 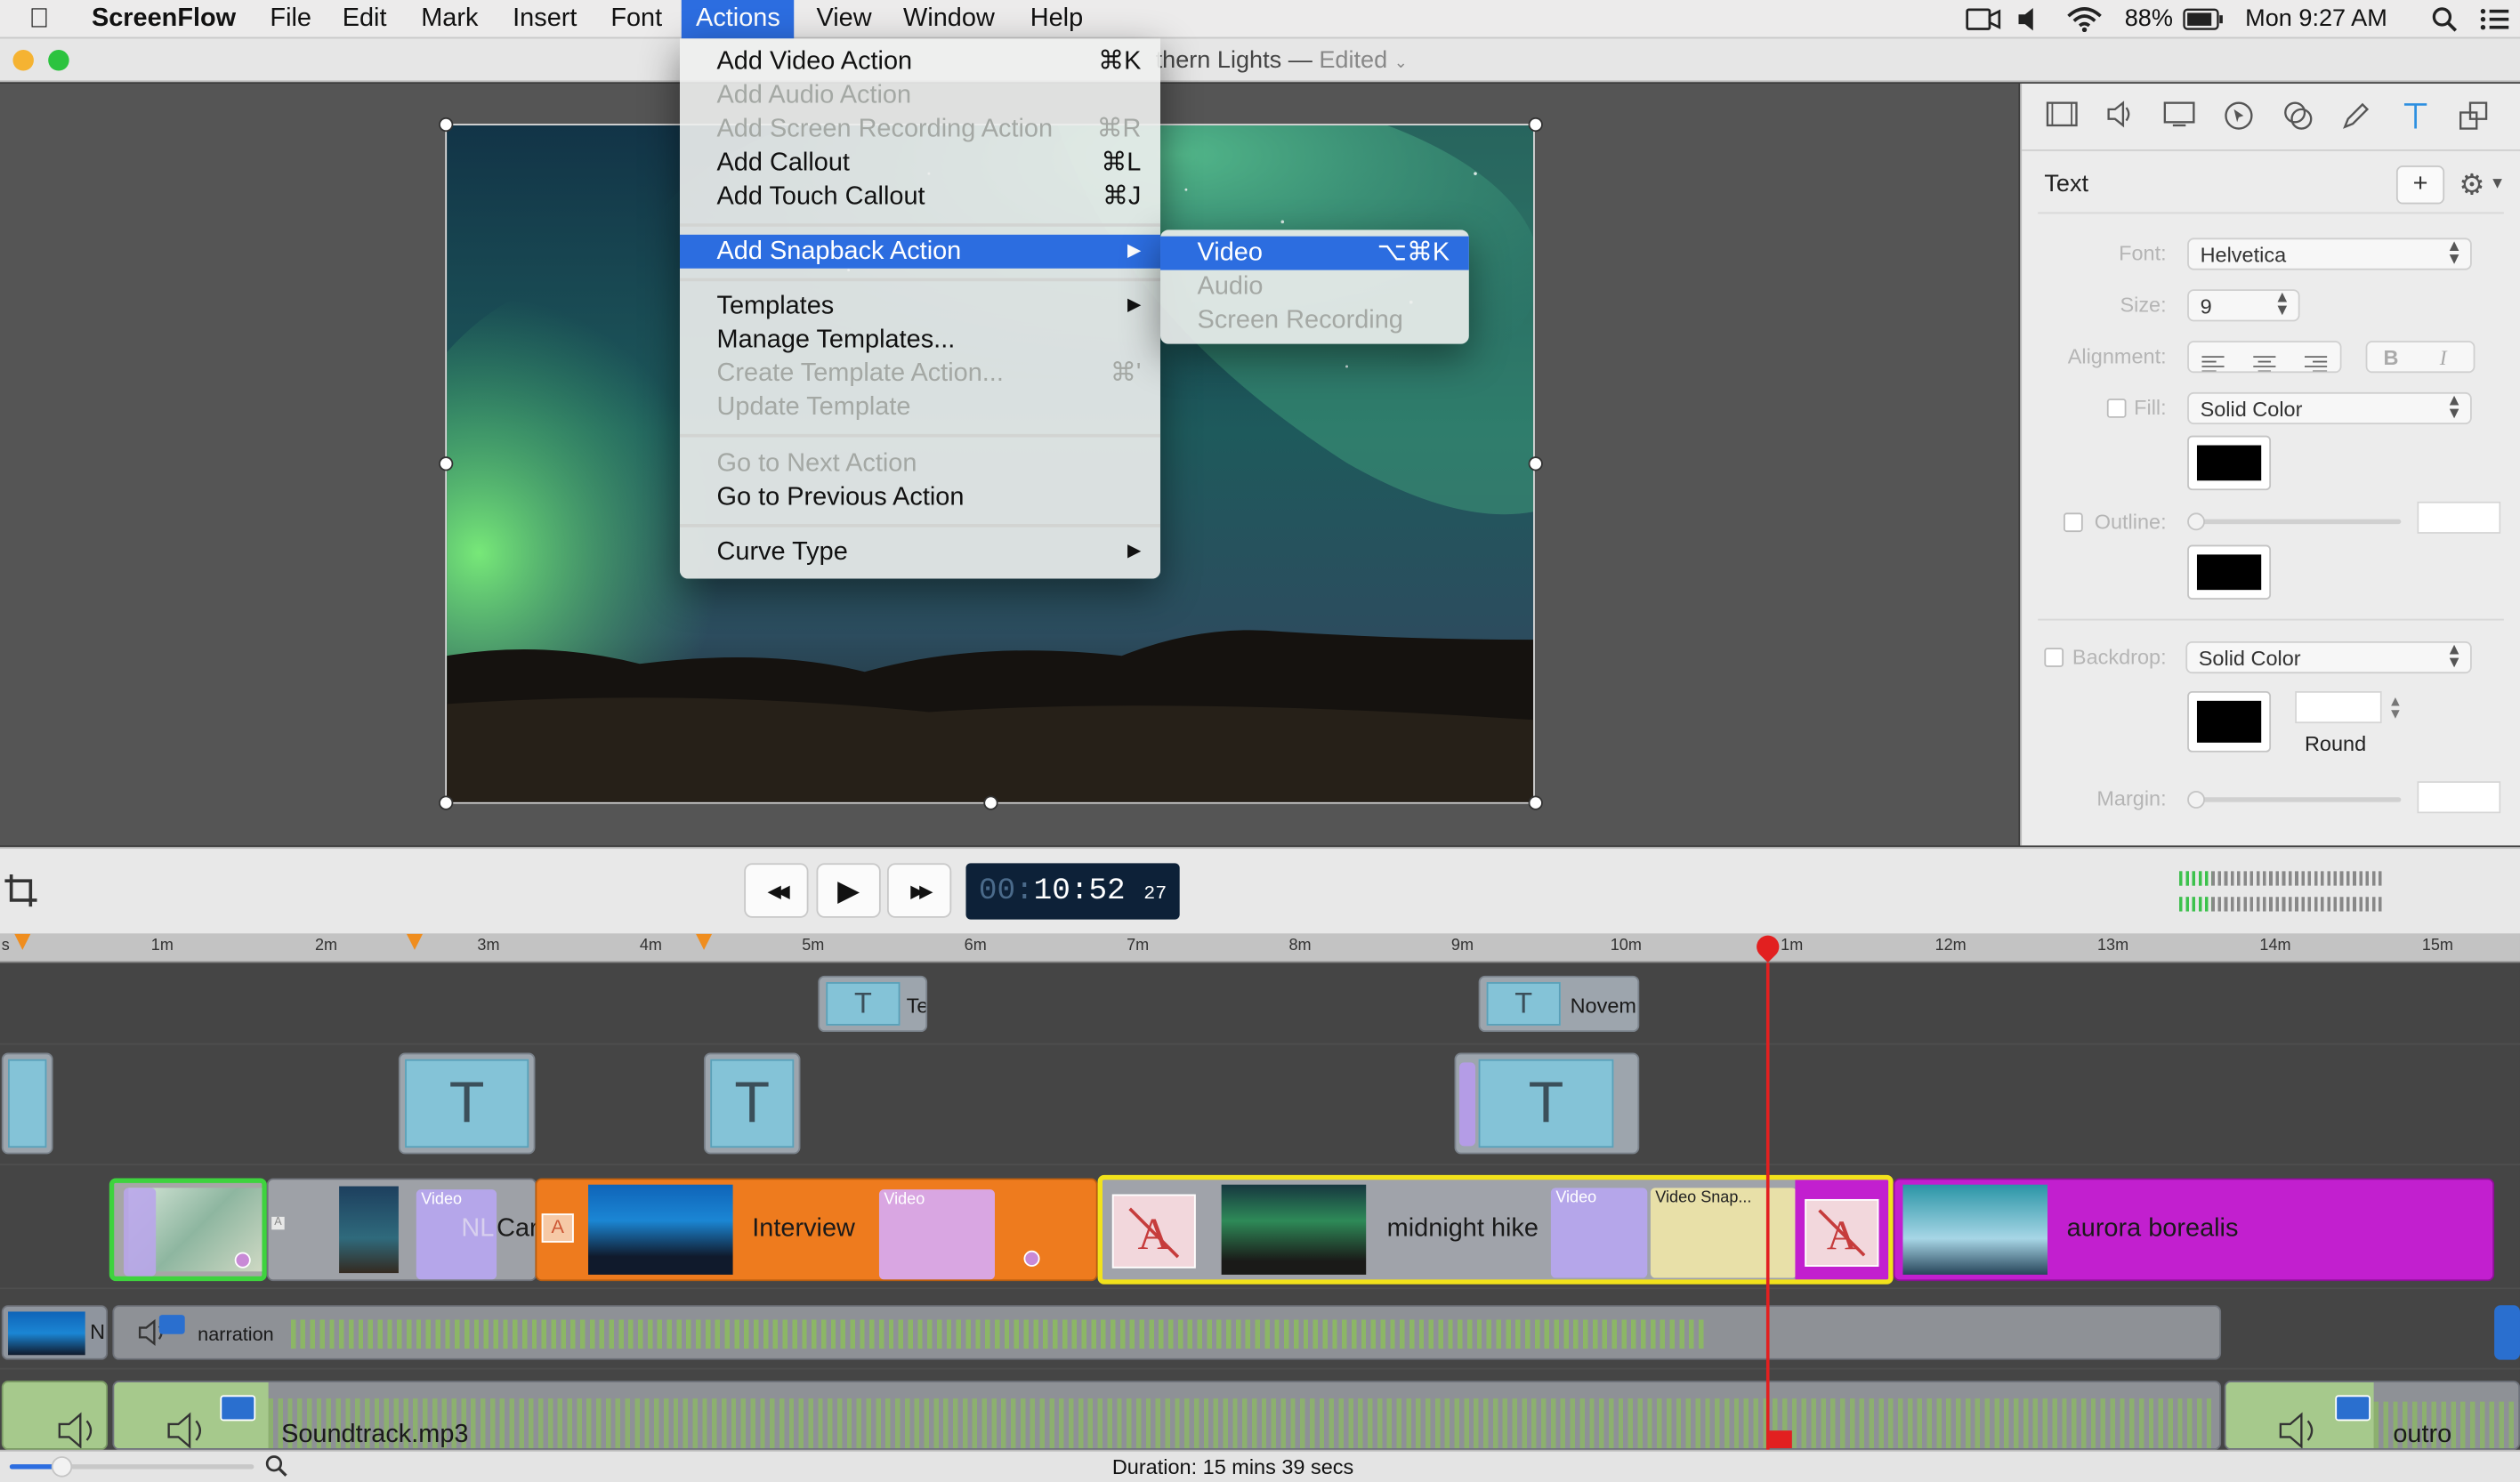 I want to click on audio-properties-icon, so click(x=2121, y=118).